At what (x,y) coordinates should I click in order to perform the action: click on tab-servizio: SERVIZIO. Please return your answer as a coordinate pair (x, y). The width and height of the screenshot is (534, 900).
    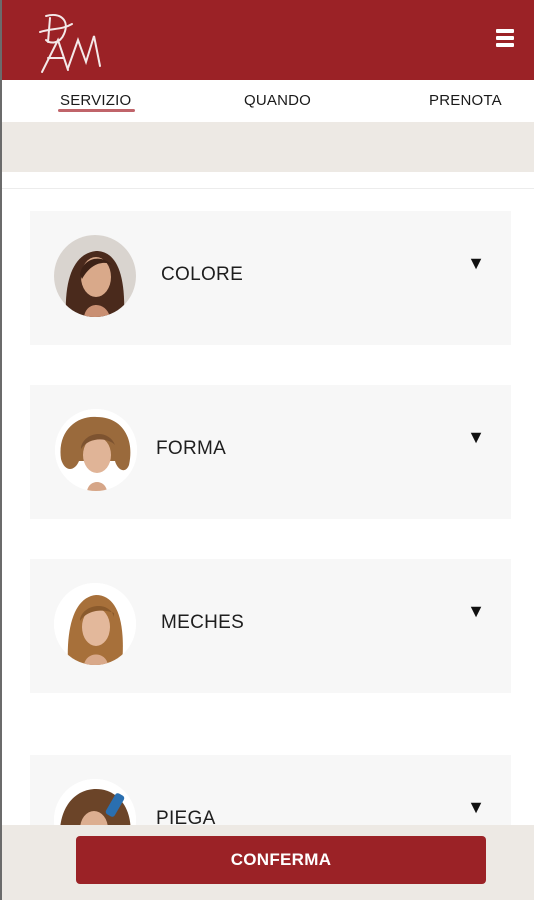
    Looking at the image, I should click on (95, 100).